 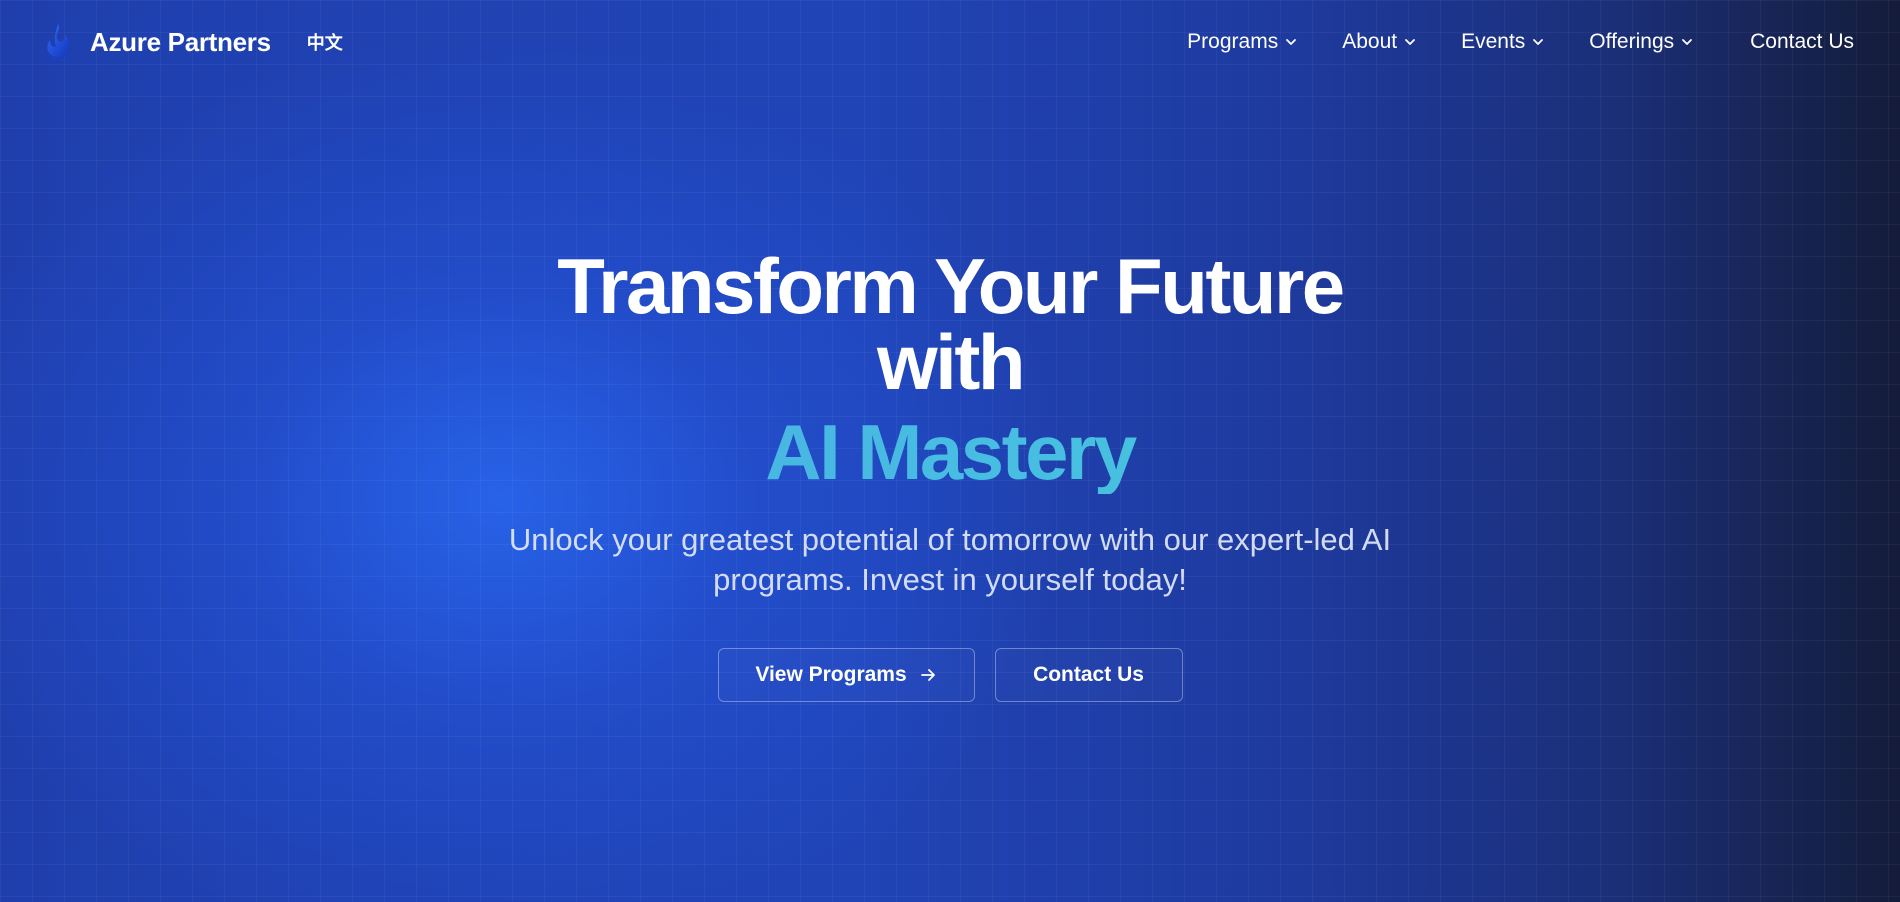 I want to click on nav-contact-link: Contact Us, so click(x=1802, y=42).